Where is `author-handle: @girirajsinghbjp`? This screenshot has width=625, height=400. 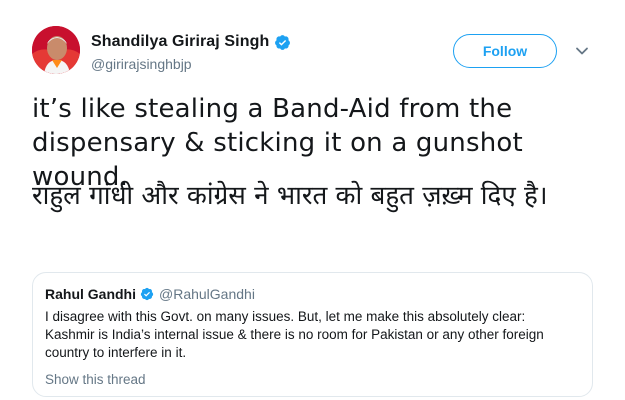
author-handle: @girirajsinghbjp is located at coordinates (191, 64).